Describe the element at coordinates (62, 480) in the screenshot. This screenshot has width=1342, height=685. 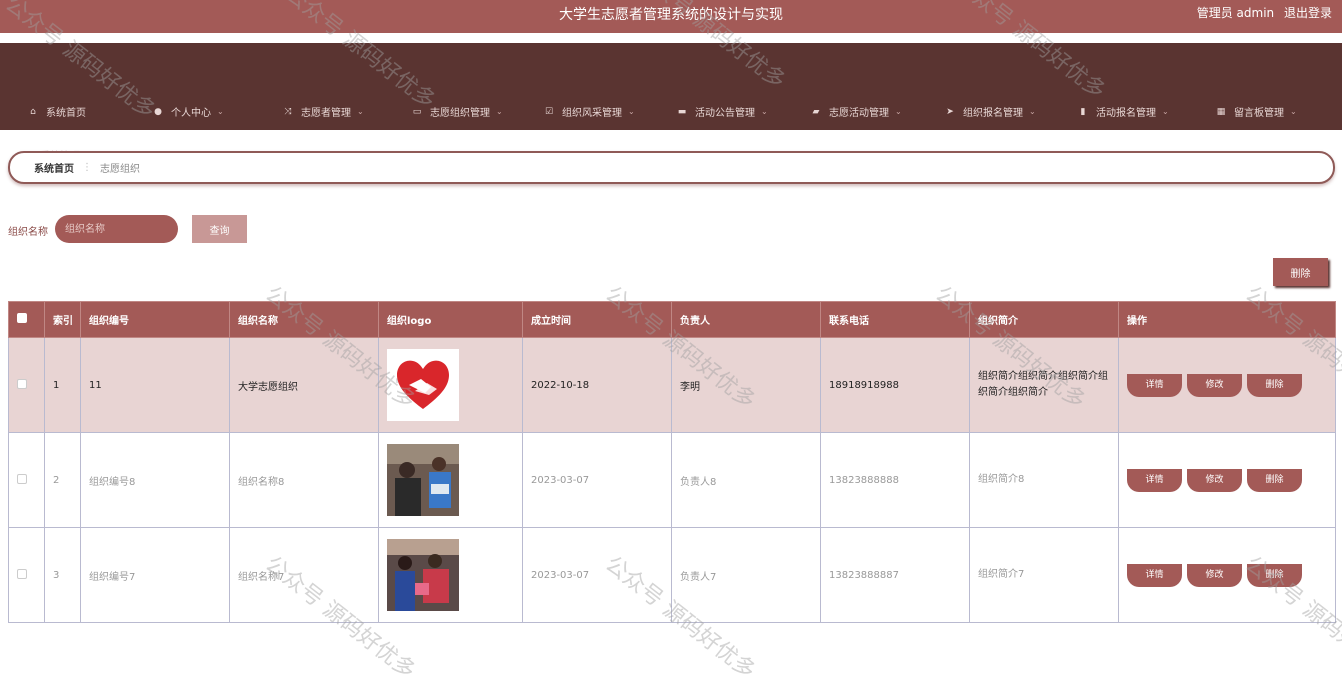
I see `row-index: 2` at that location.